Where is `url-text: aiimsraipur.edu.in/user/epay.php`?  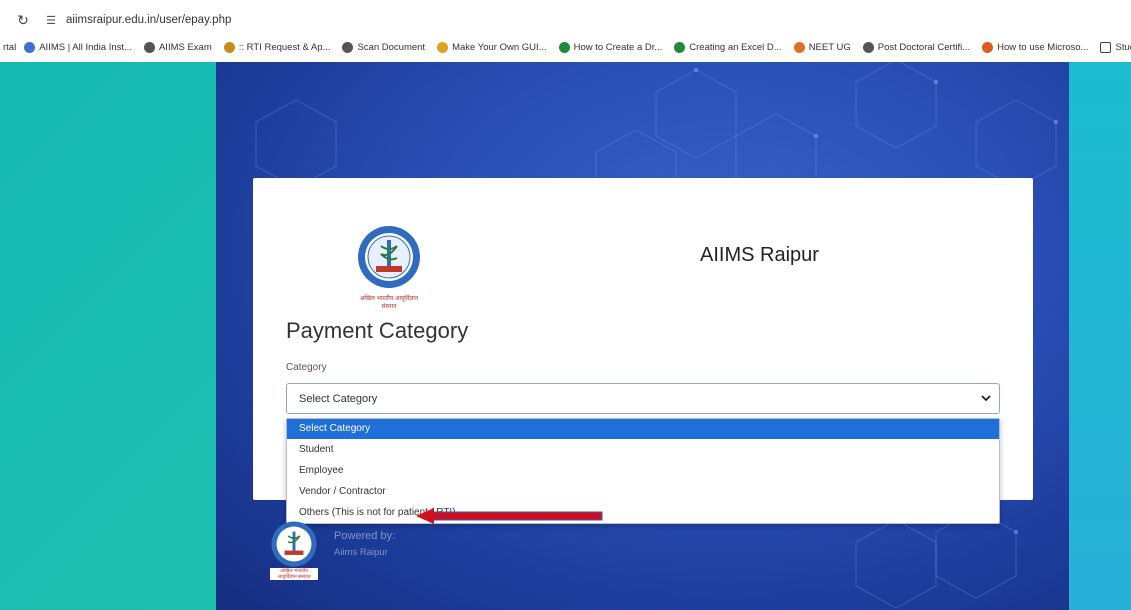
url-text: aiimsraipur.edu.in/user/epay.php is located at coordinates (148, 20).